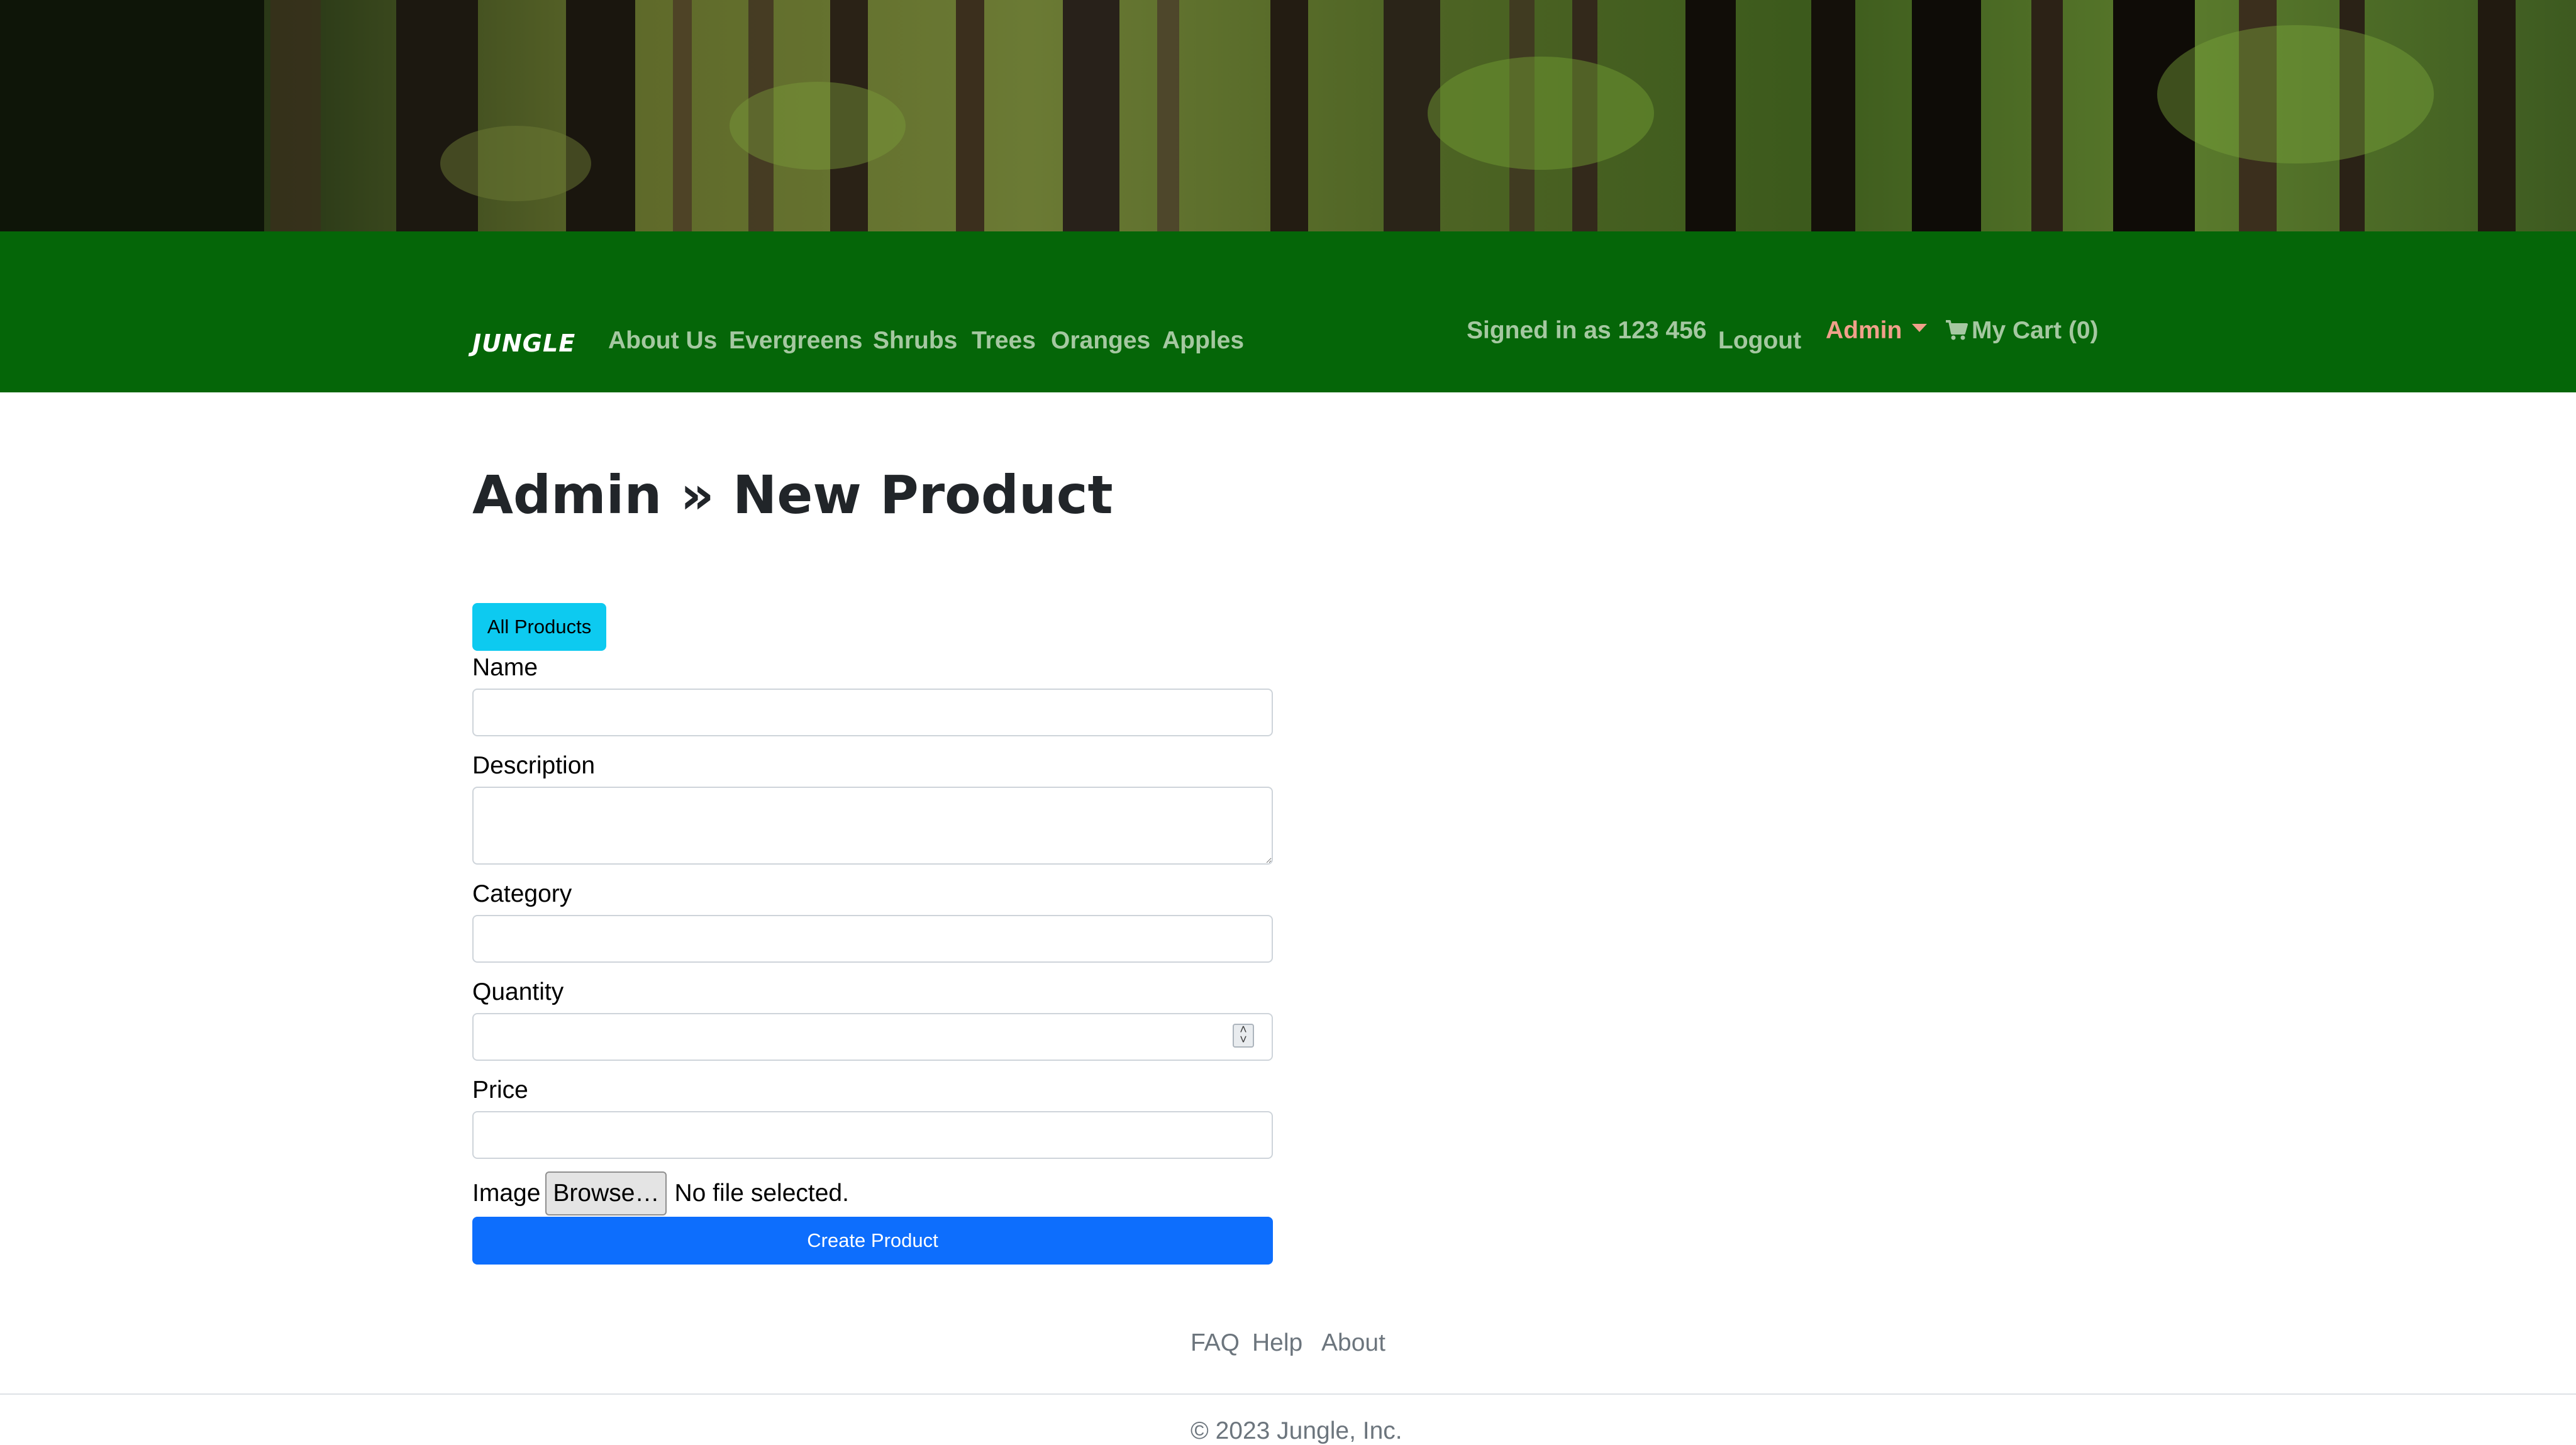  I want to click on all-products-button: All Products, so click(539, 627).